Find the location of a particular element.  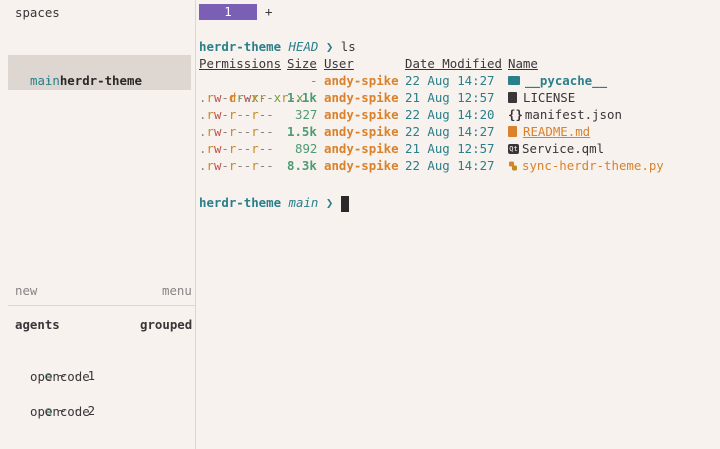

row-size: 8.3k is located at coordinates (302, 165).